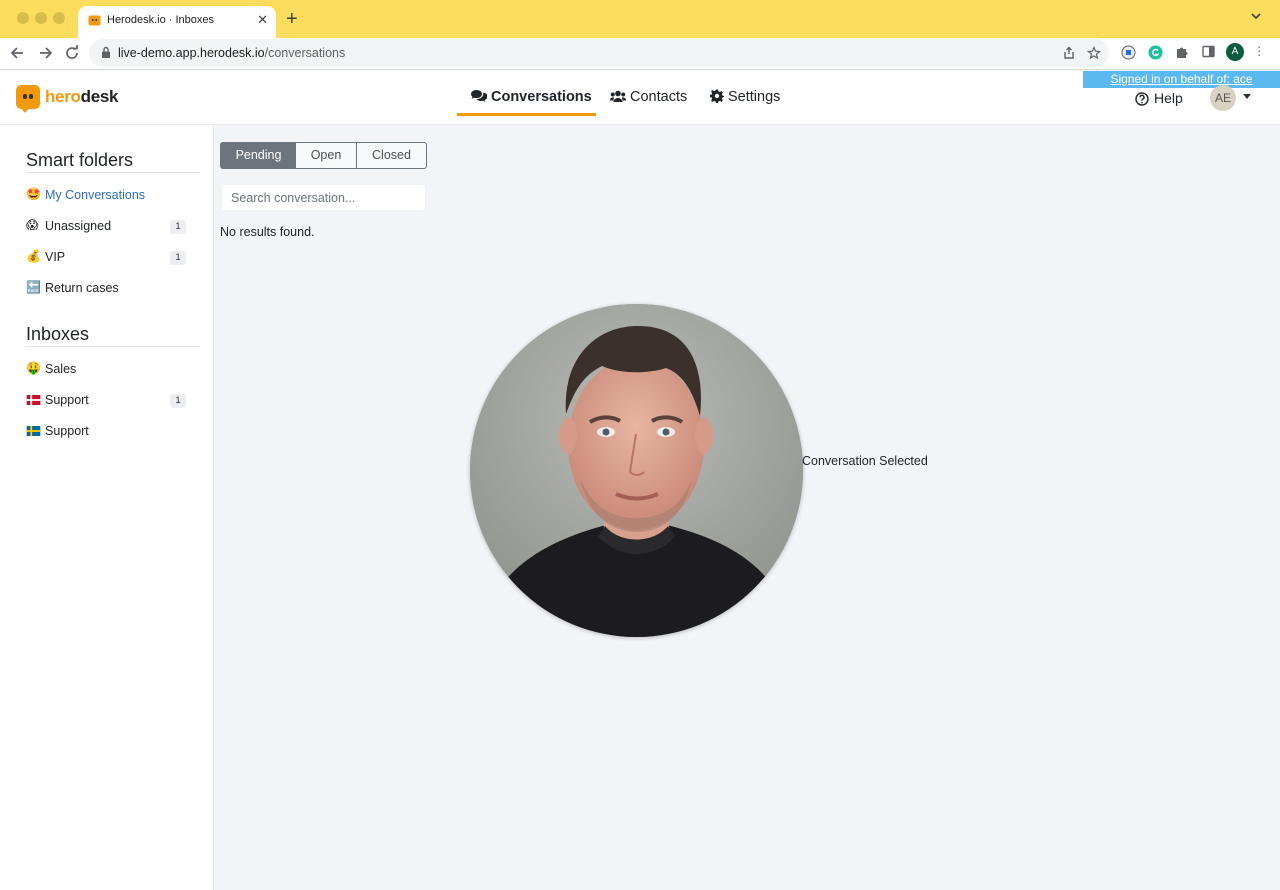  I want to click on sidebar-item-my-conversations: 🤩 My Conversations, so click(107, 197).